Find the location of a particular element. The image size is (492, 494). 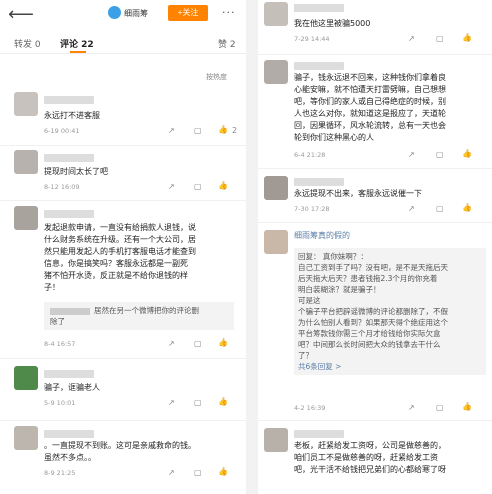

reply-text-line: 个骗子平台把辟谣微博的评论都删除了，不假 is located at coordinates (373, 311).